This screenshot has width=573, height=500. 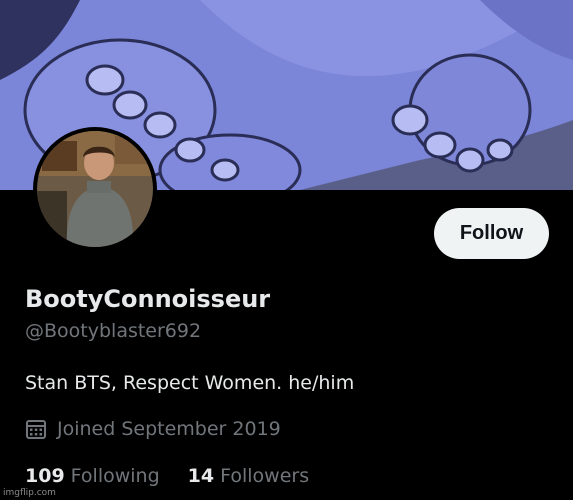 I want to click on profile-stats: 109 Following 14 Followers, so click(x=181, y=476).